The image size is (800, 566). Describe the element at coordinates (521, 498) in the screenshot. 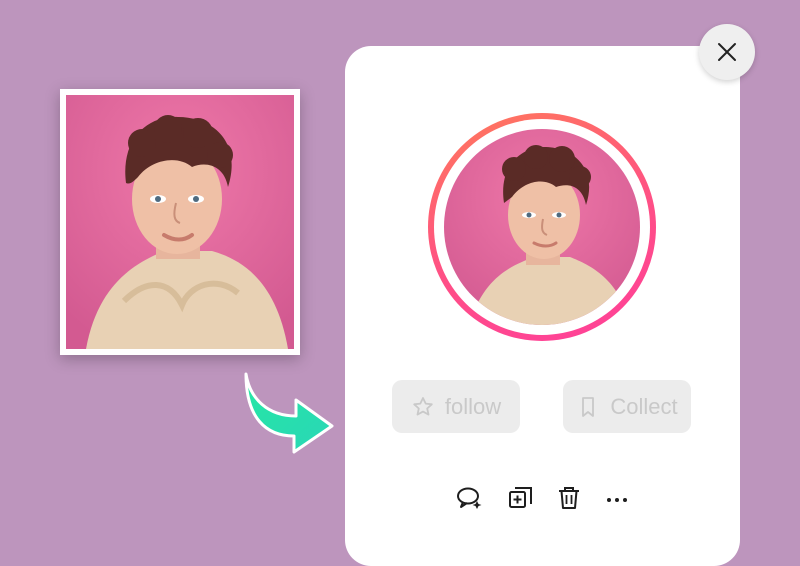

I see `add-to-collection-icon` at that location.